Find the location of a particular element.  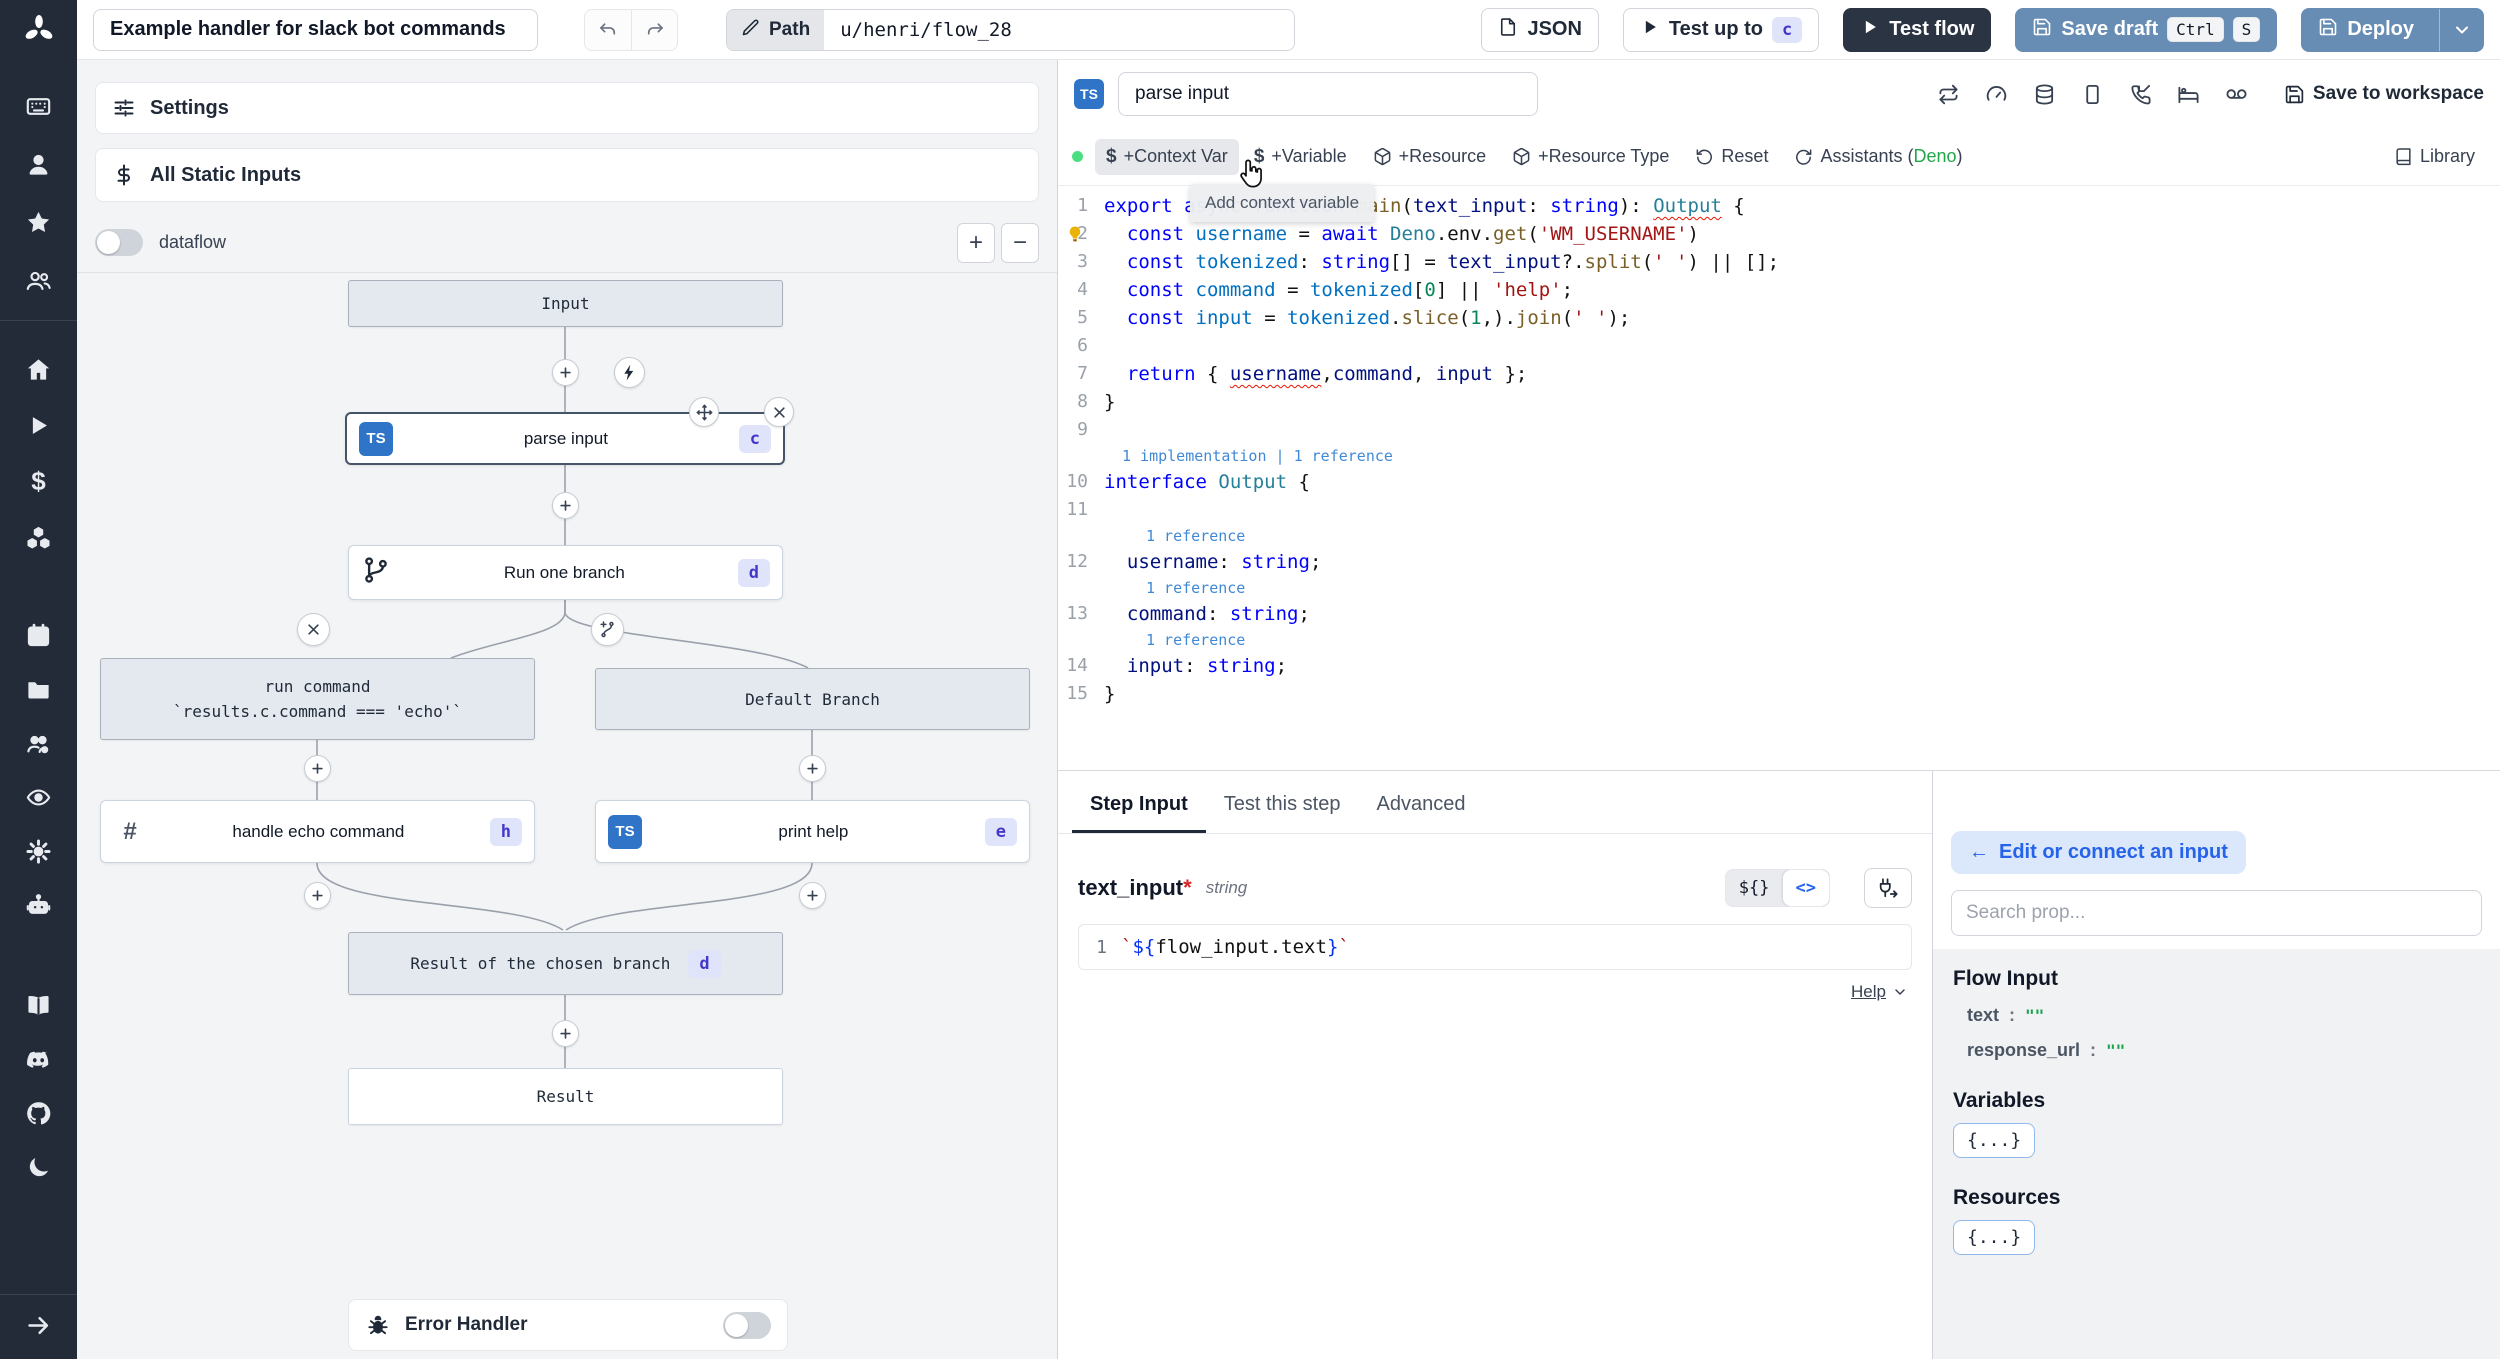

audit-logs-icon is located at coordinates (39, 797).